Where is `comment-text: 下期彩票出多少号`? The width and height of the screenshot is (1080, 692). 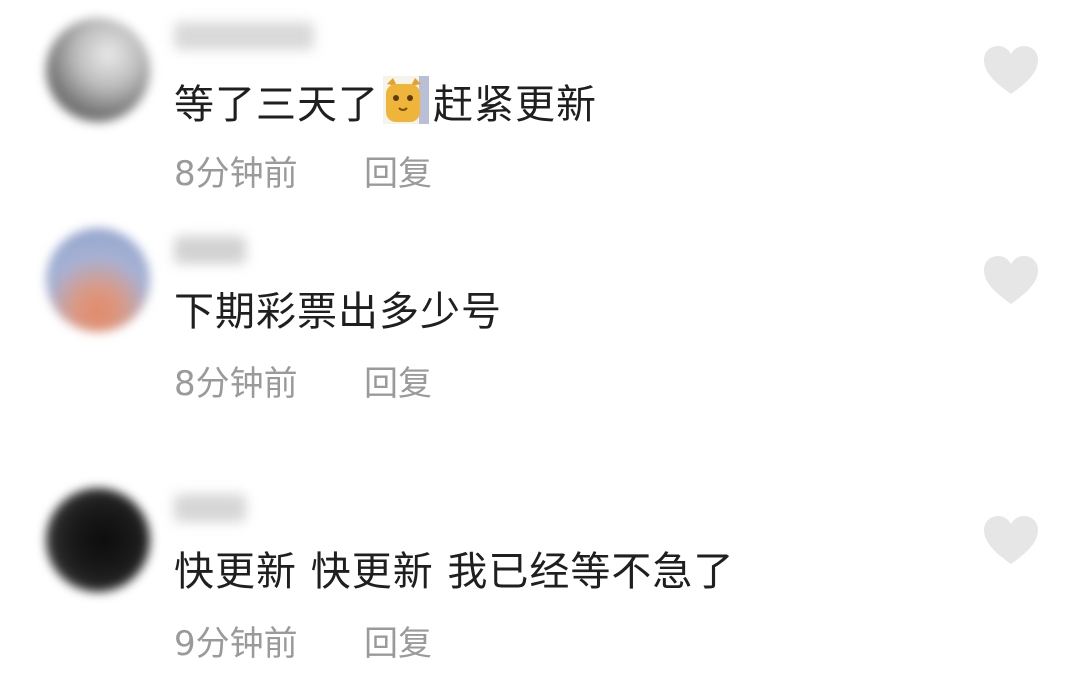
comment-text: 下期彩票出多少号 is located at coordinates (338, 312).